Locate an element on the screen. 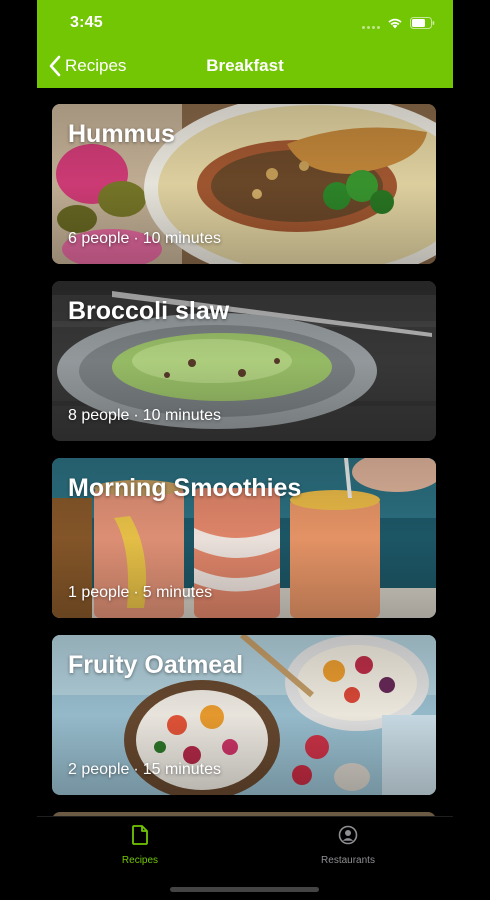  recipe-card-broccoli-slaw: Broccoli slaw 8 people · 10 minutes is located at coordinates (244, 361).